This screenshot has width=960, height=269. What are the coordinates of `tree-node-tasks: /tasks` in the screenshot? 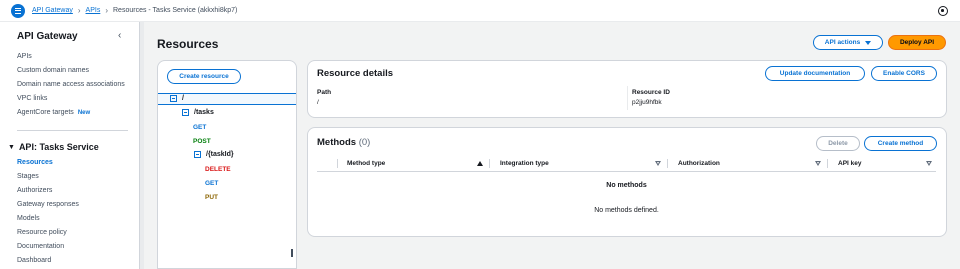 It's located at (198, 112).